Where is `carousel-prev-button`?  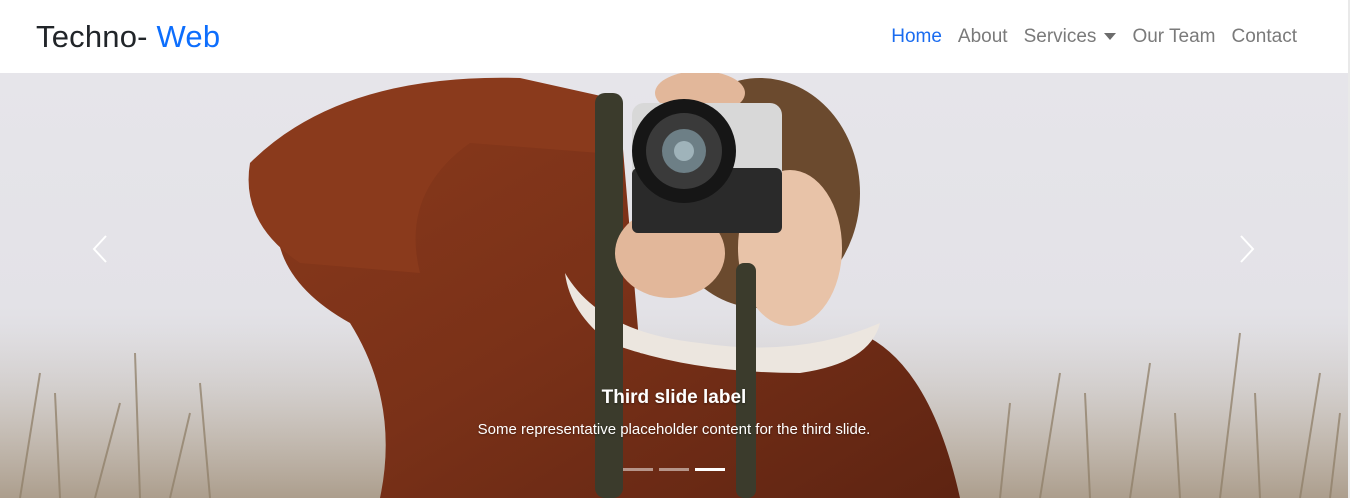
carousel-prev-button is located at coordinates (100, 249).